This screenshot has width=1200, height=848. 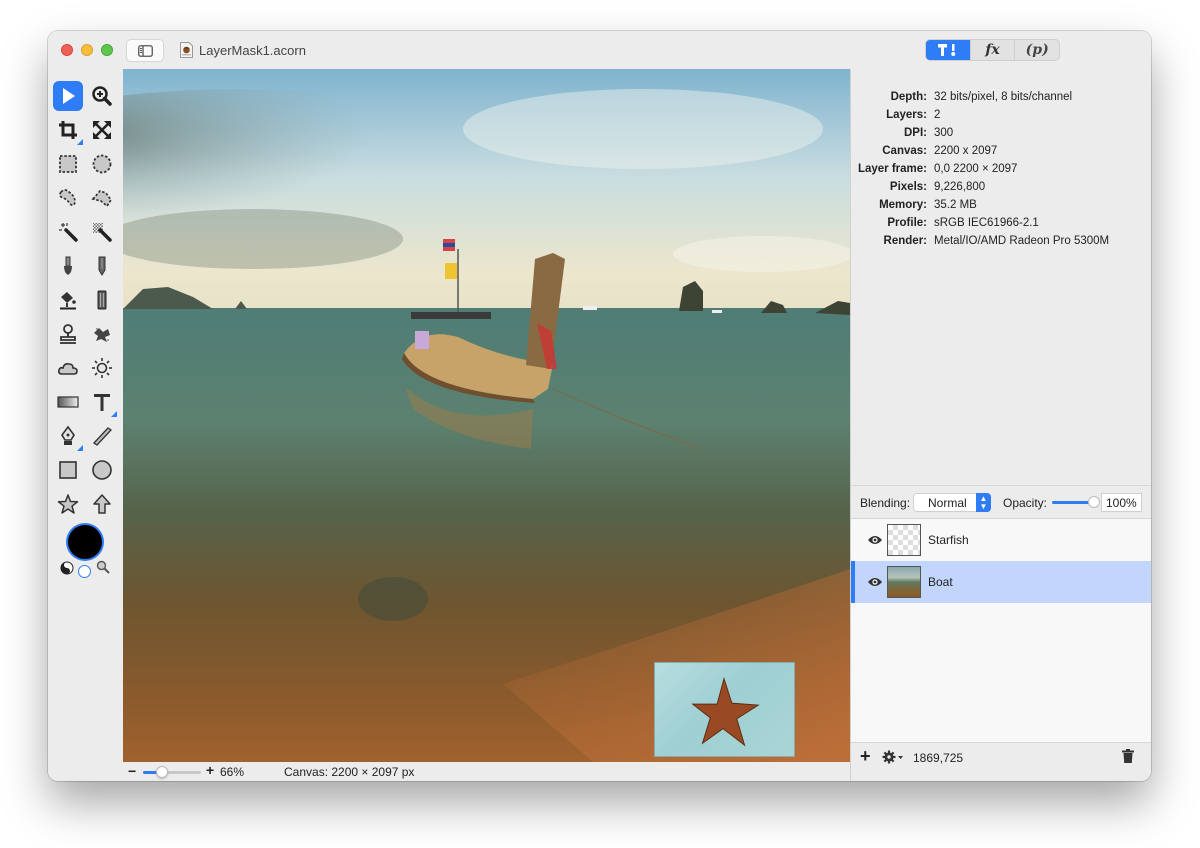 I want to click on oval-shape-icon, so click(x=102, y=470).